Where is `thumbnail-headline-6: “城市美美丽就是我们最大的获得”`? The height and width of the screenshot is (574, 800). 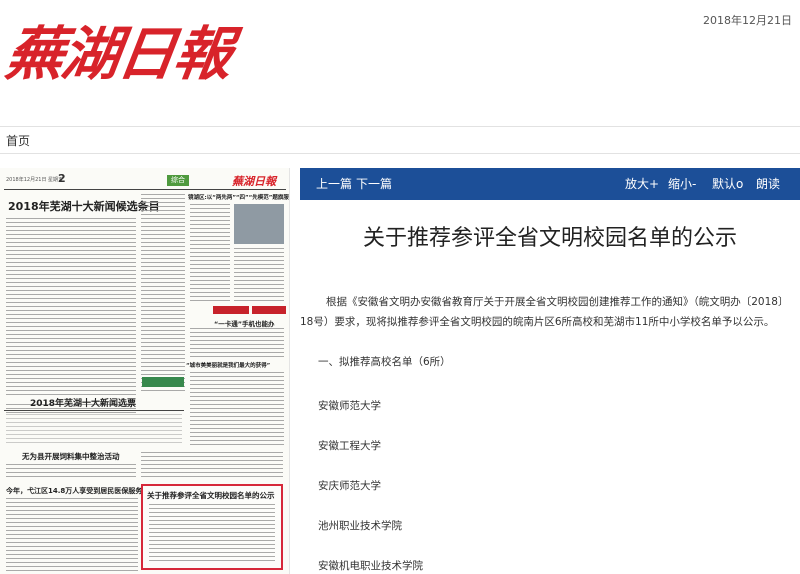 thumbnail-headline-6: “城市美美丽就是我们最大的获得” is located at coordinates (228, 365).